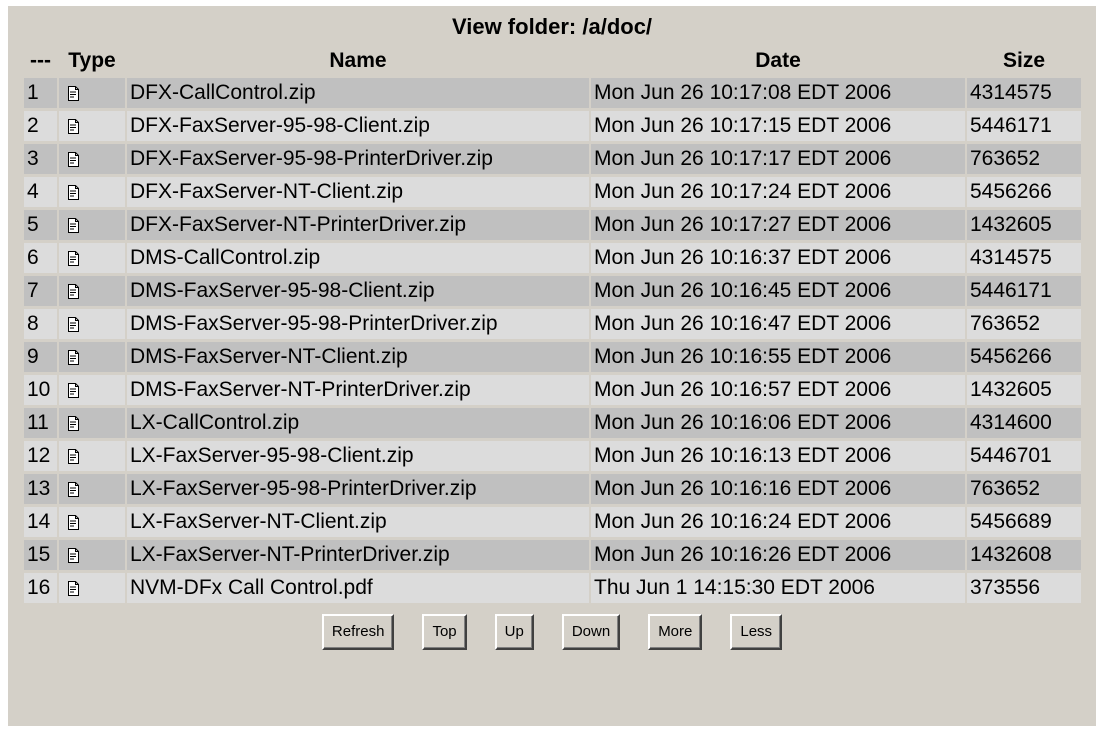  I want to click on column-header-type: Type, so click(92, 60).